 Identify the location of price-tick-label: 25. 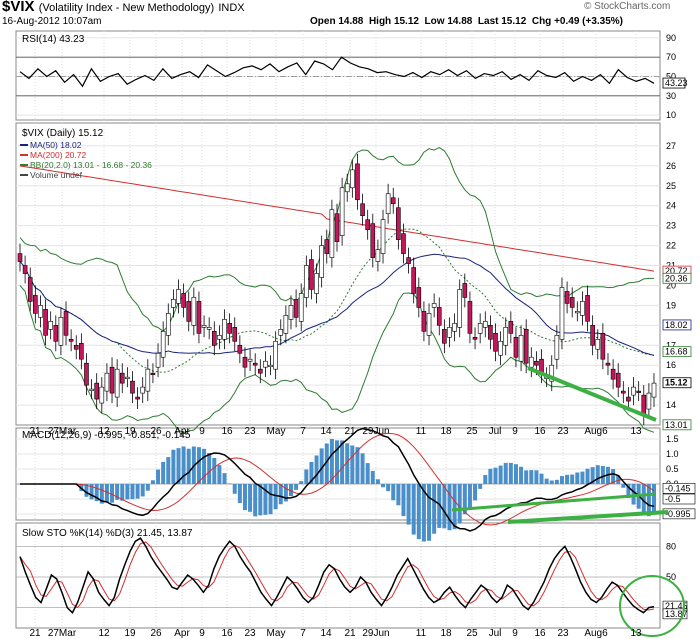
(671, 186).